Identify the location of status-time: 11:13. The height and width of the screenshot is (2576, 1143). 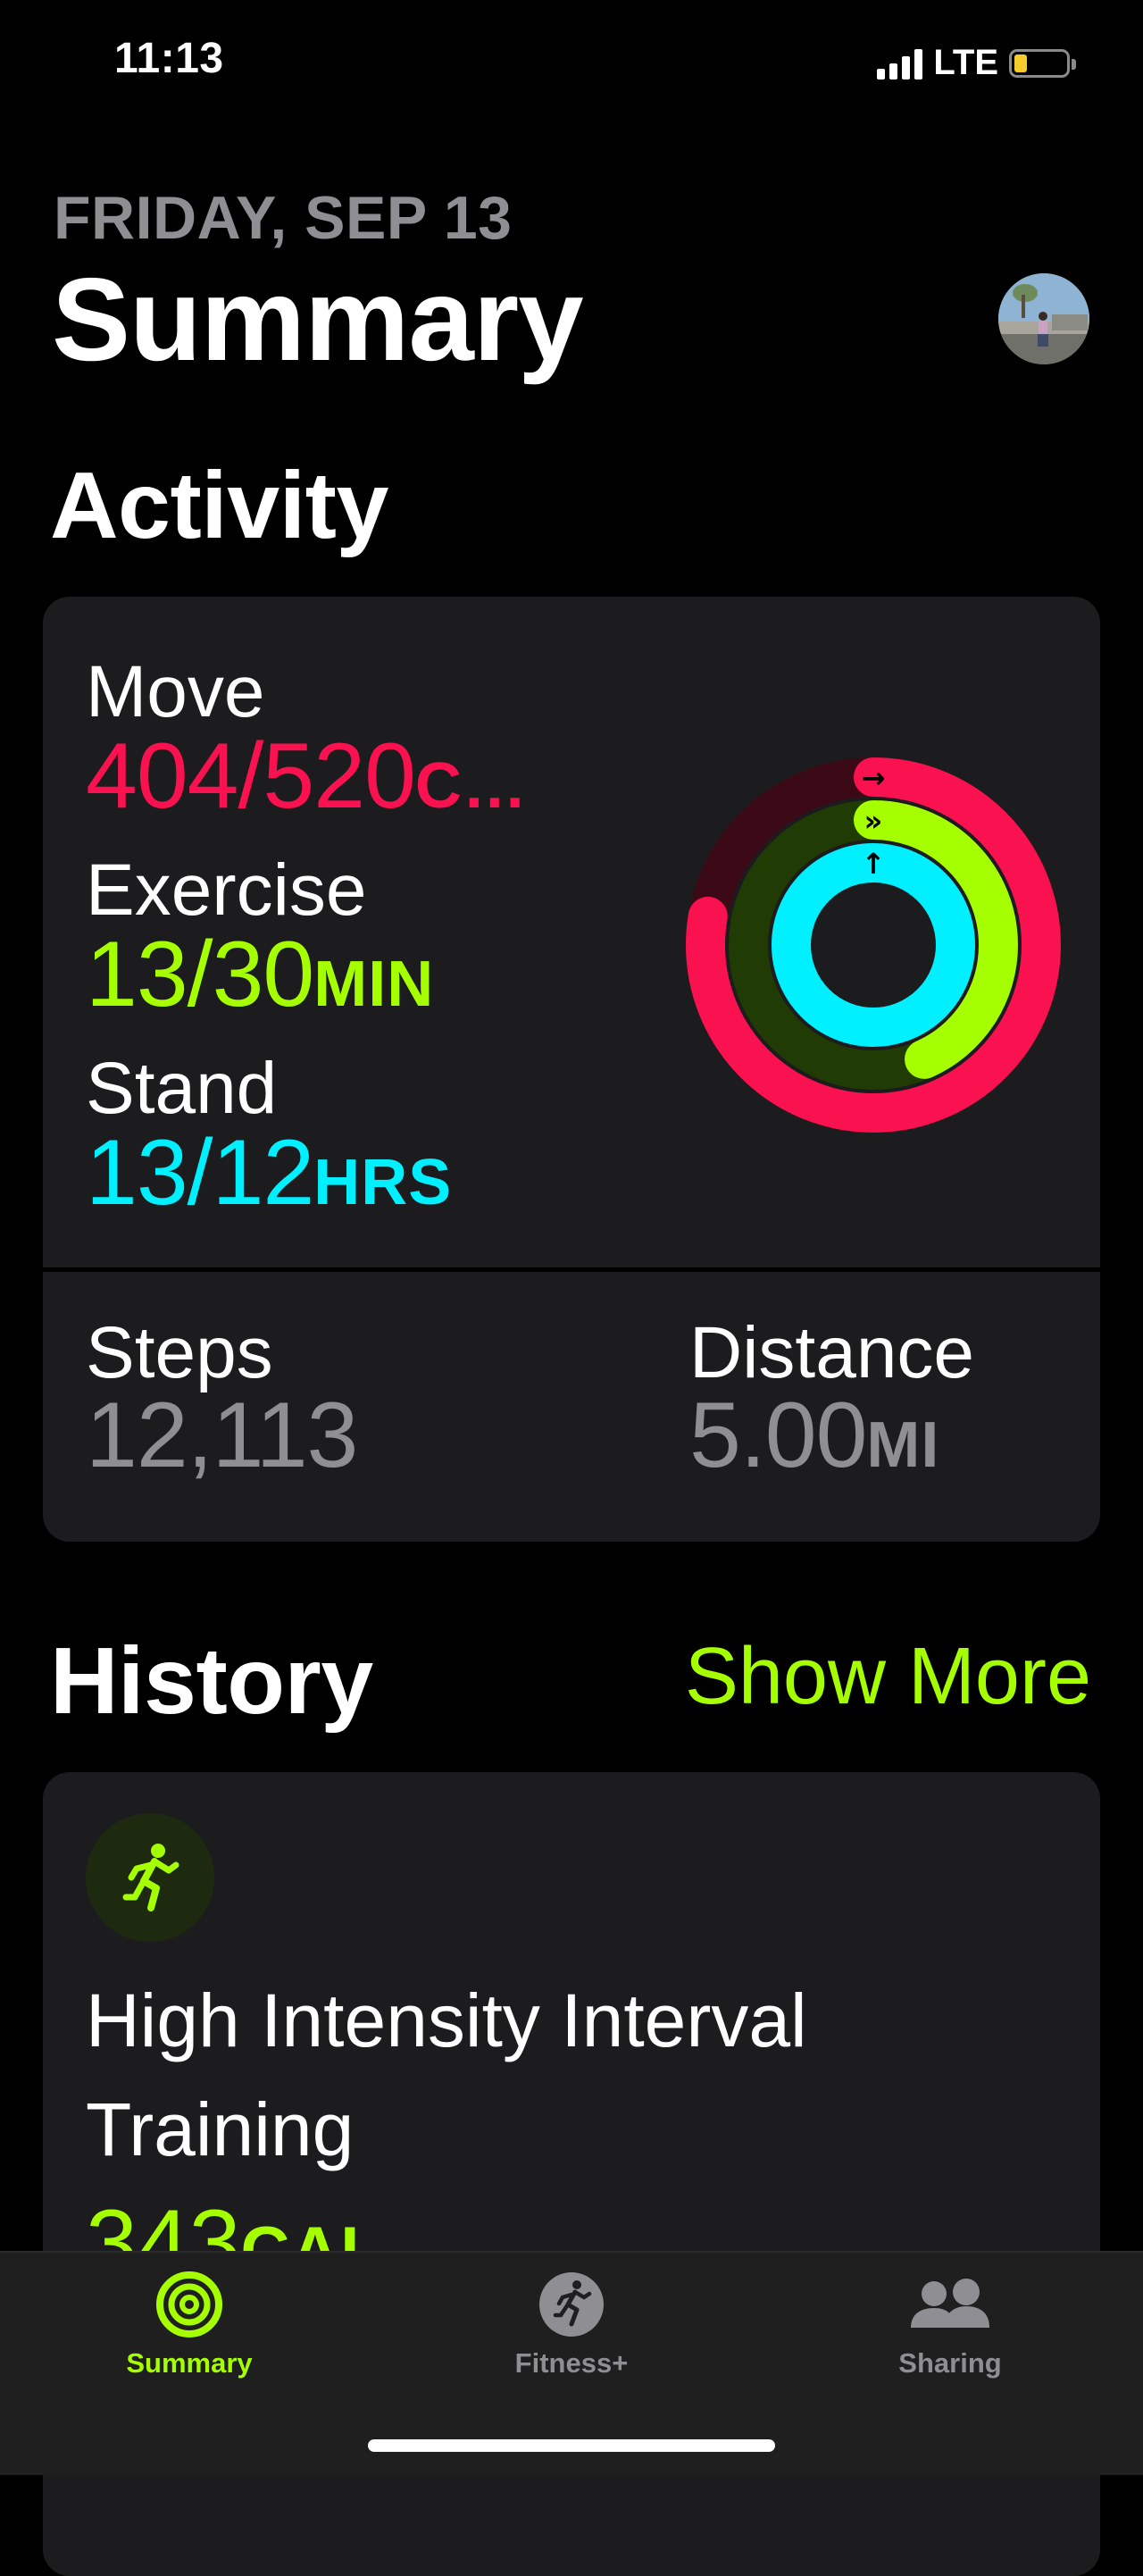
(169, 59).